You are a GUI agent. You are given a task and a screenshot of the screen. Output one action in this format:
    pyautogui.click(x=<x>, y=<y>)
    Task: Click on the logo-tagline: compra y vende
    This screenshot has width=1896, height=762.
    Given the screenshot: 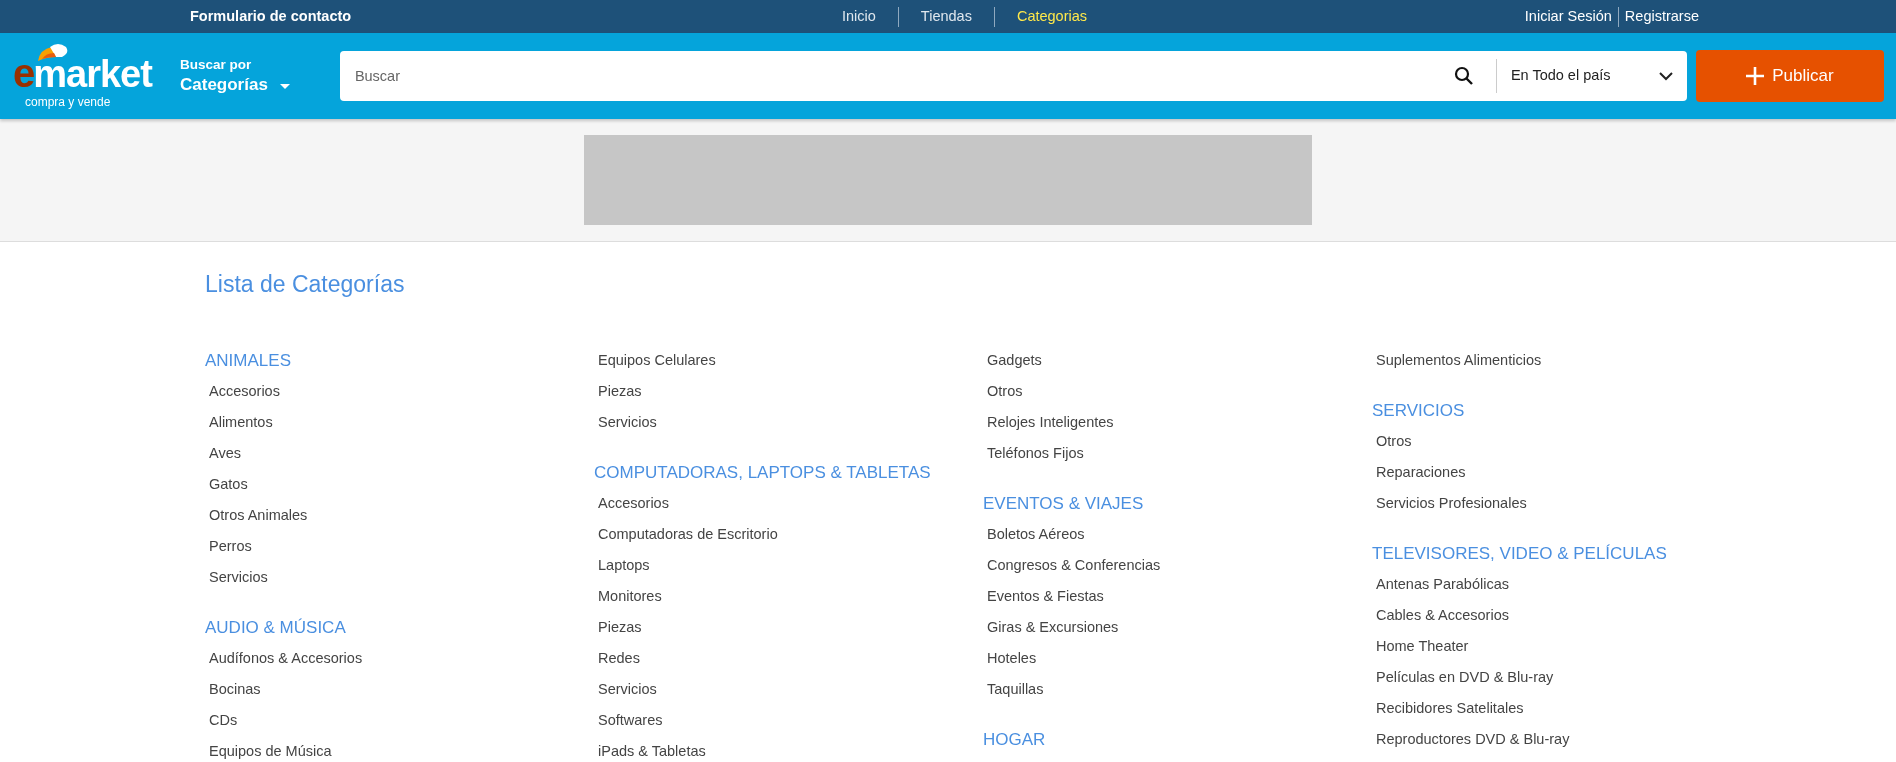 What is the action you would take?
    pyautogui.click(x=68, y=102)
    